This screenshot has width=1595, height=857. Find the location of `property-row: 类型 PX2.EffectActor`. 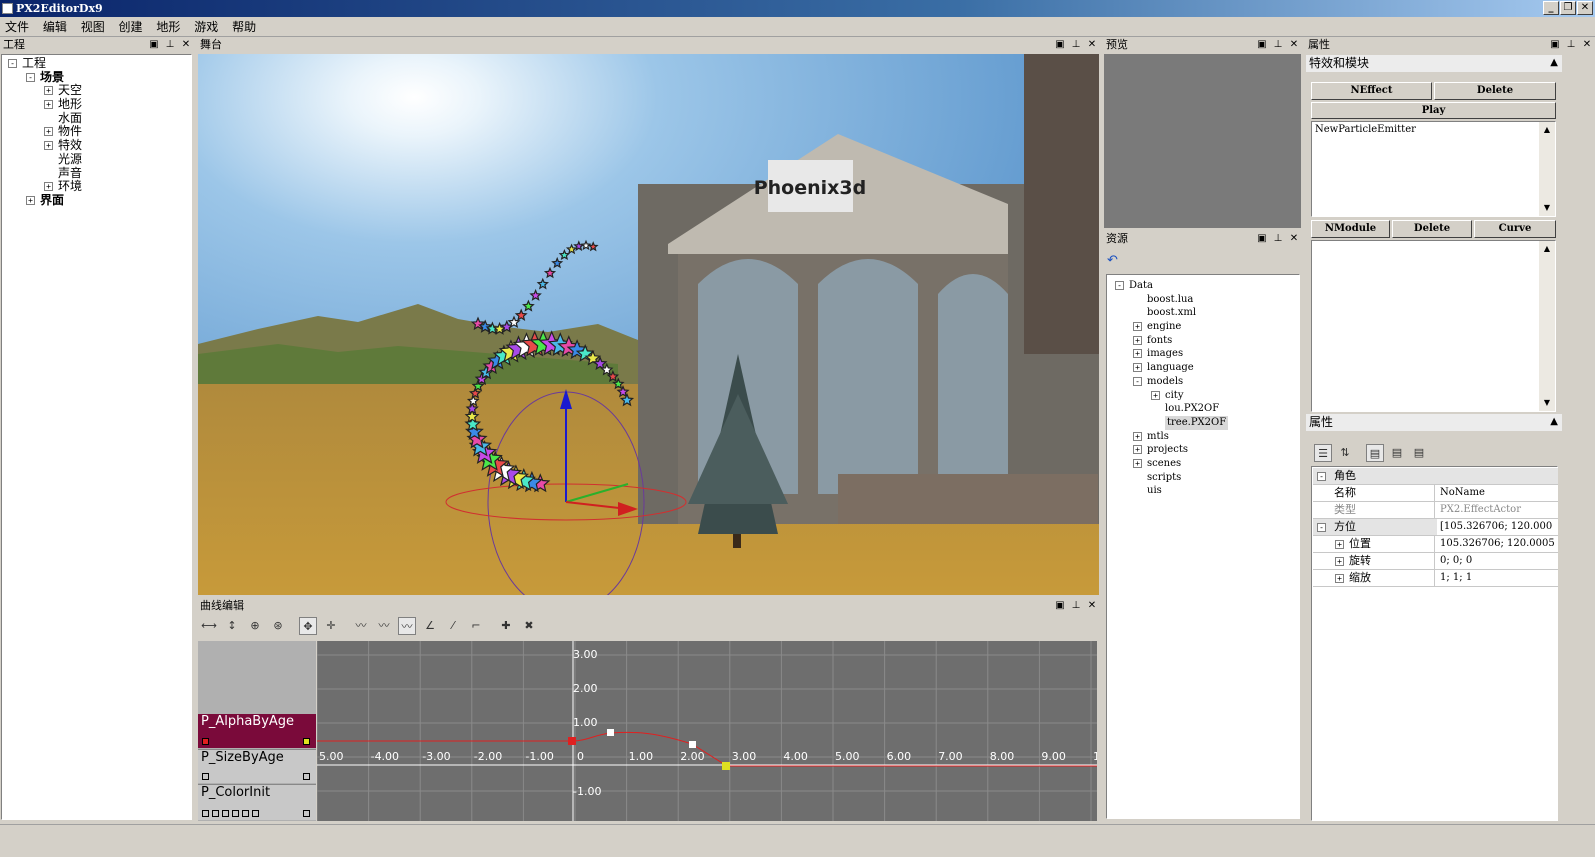

property-row: 类型 PX2.EffectActor is located at coordinates (1435, 510).